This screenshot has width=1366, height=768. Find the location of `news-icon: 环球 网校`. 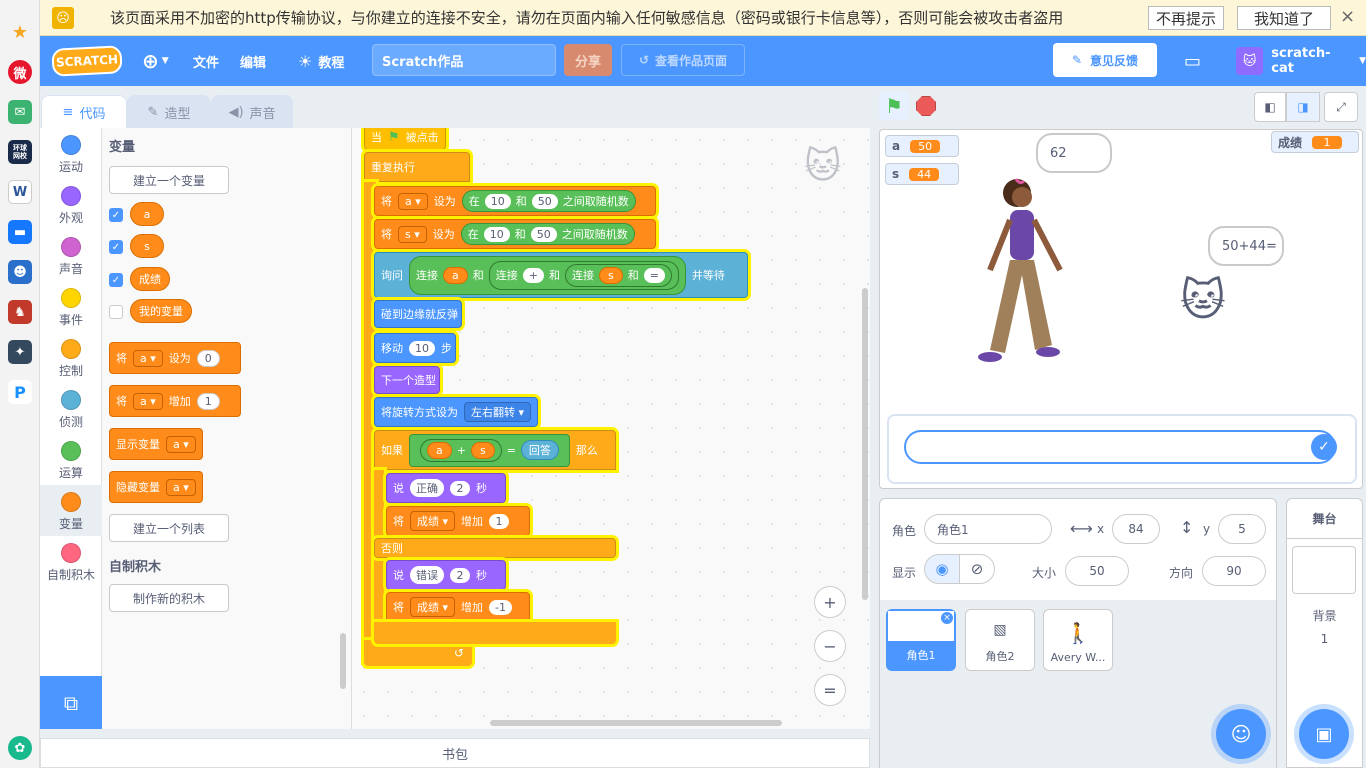

news-icon: 环球 网校 is located at coordinates (20, 152).